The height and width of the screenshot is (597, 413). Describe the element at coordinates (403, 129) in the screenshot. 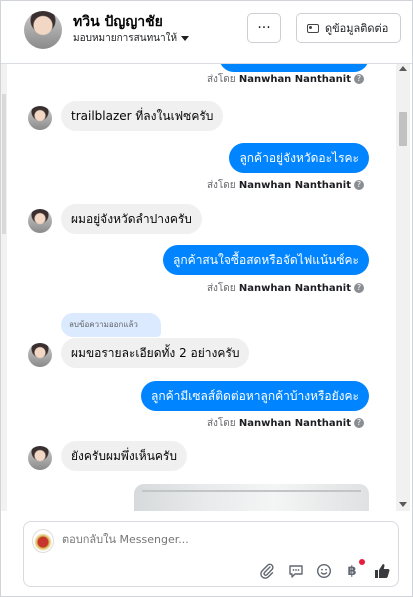

I see `scrollbar-thumb` at that location.